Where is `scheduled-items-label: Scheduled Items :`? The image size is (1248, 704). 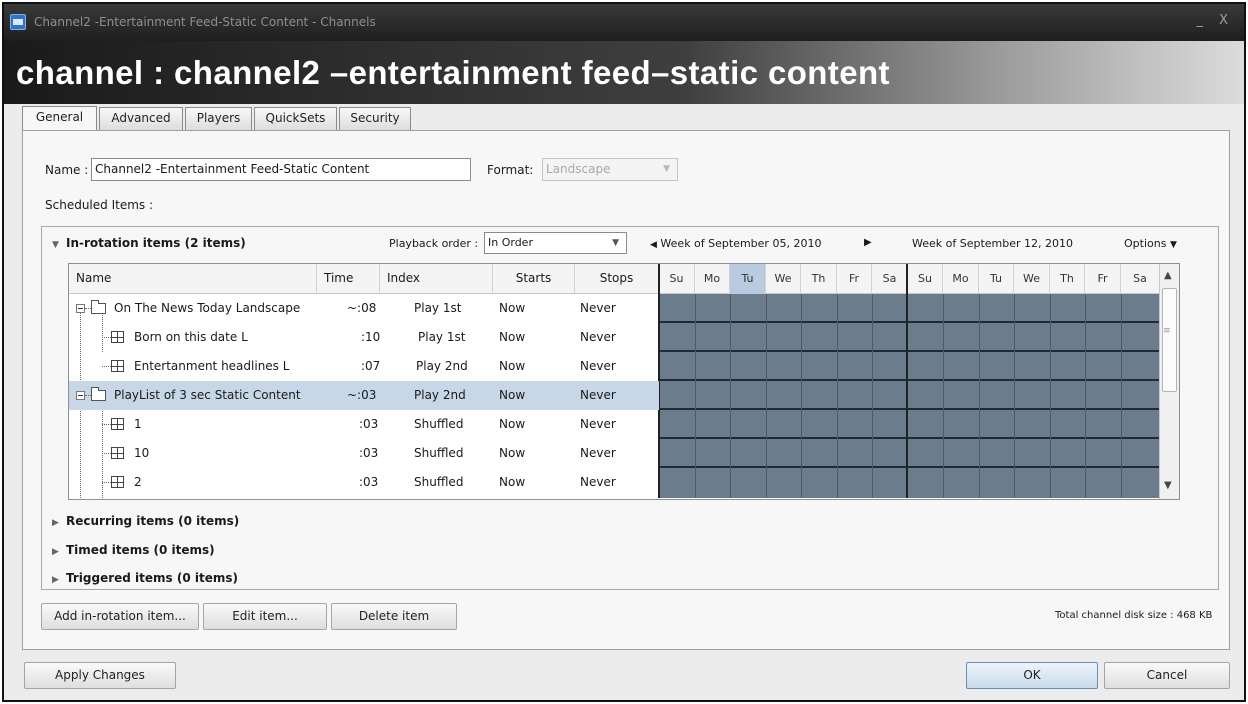
scheduled-items-label: Scheduled Items : is located at coordinates (99, 205).